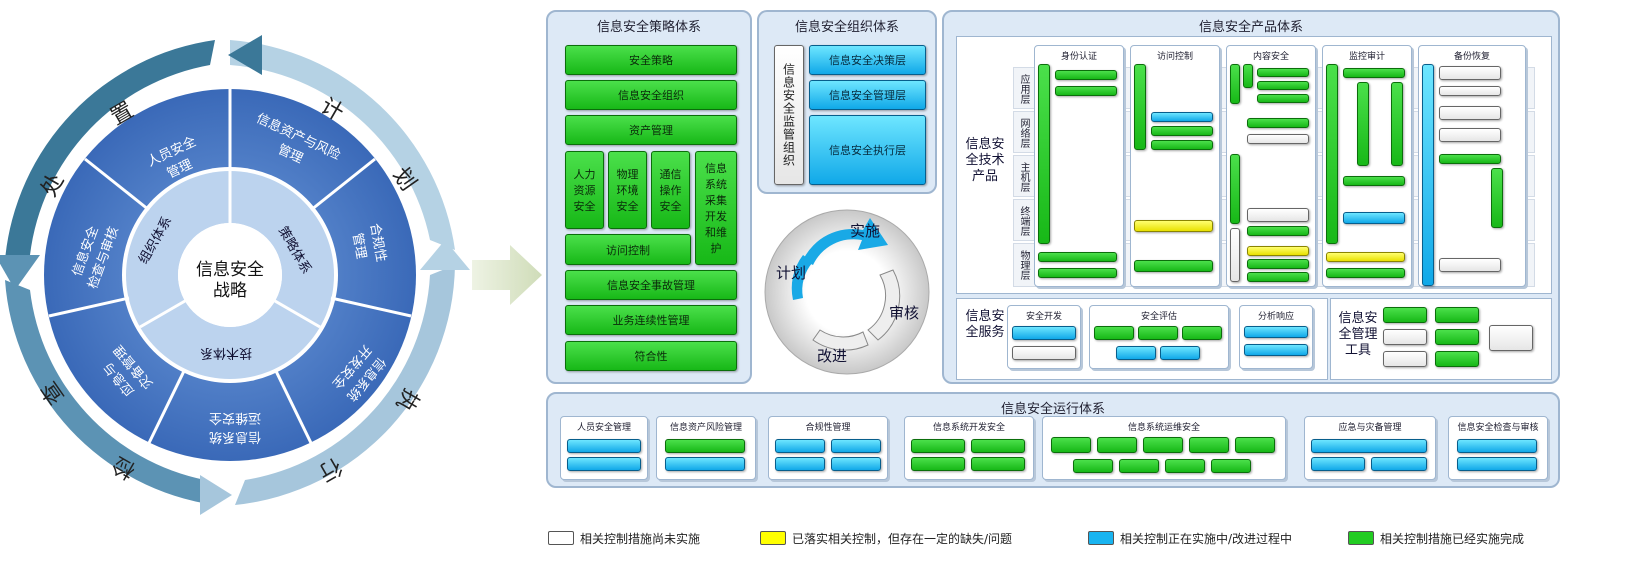  Describe the element at coordinates (1270, 57) in the screenshot. I see `col-content-title: 内容安全` at that location.